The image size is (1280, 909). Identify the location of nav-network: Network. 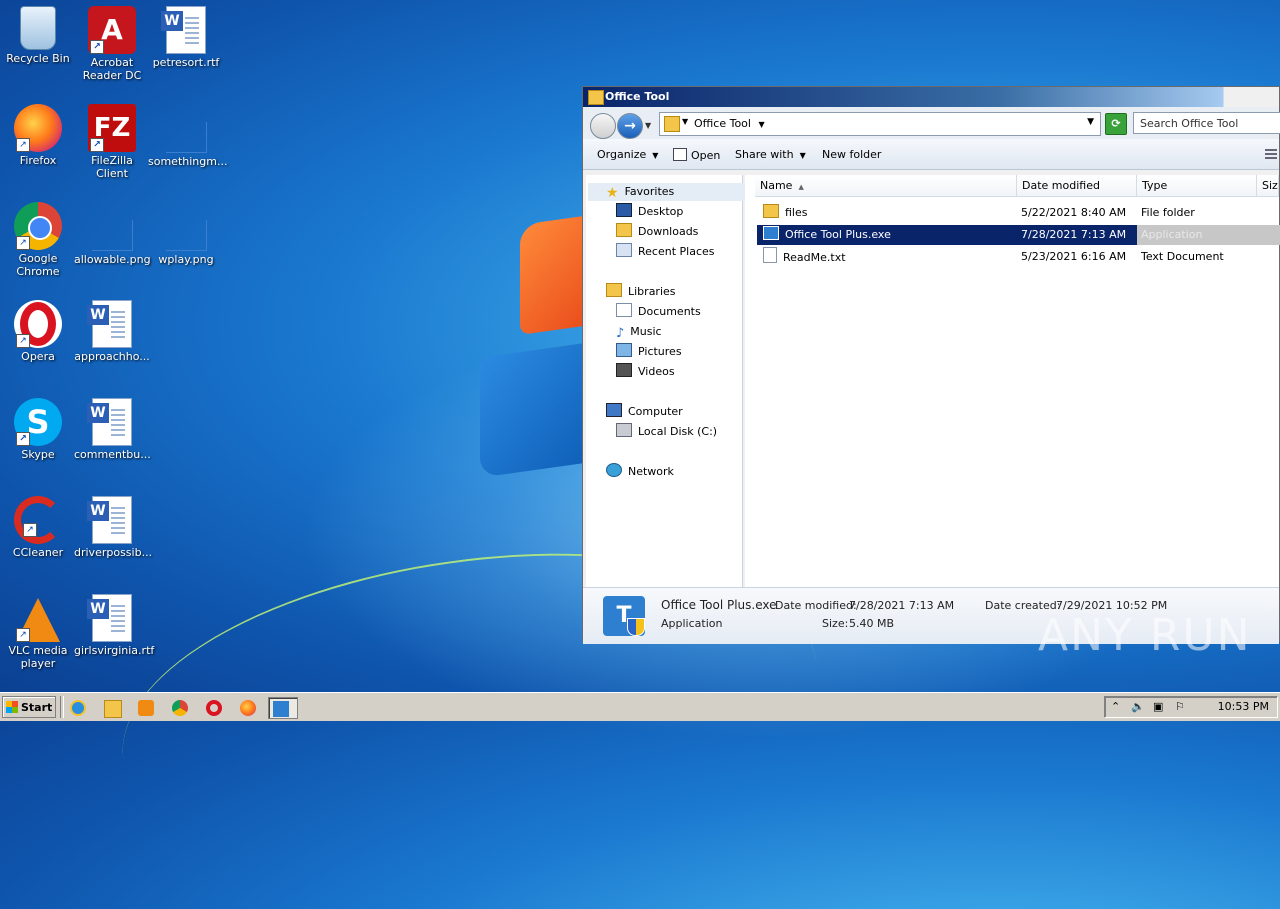
(640, 472).